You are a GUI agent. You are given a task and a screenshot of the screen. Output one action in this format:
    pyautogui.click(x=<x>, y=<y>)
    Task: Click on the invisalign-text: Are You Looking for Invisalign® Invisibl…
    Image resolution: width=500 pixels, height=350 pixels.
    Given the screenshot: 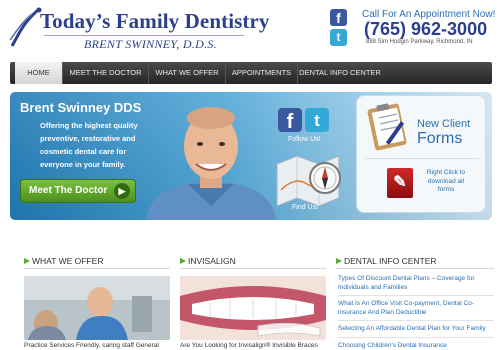 What is the action you would take?
    pyautogui.click(x=249, y=345)
    